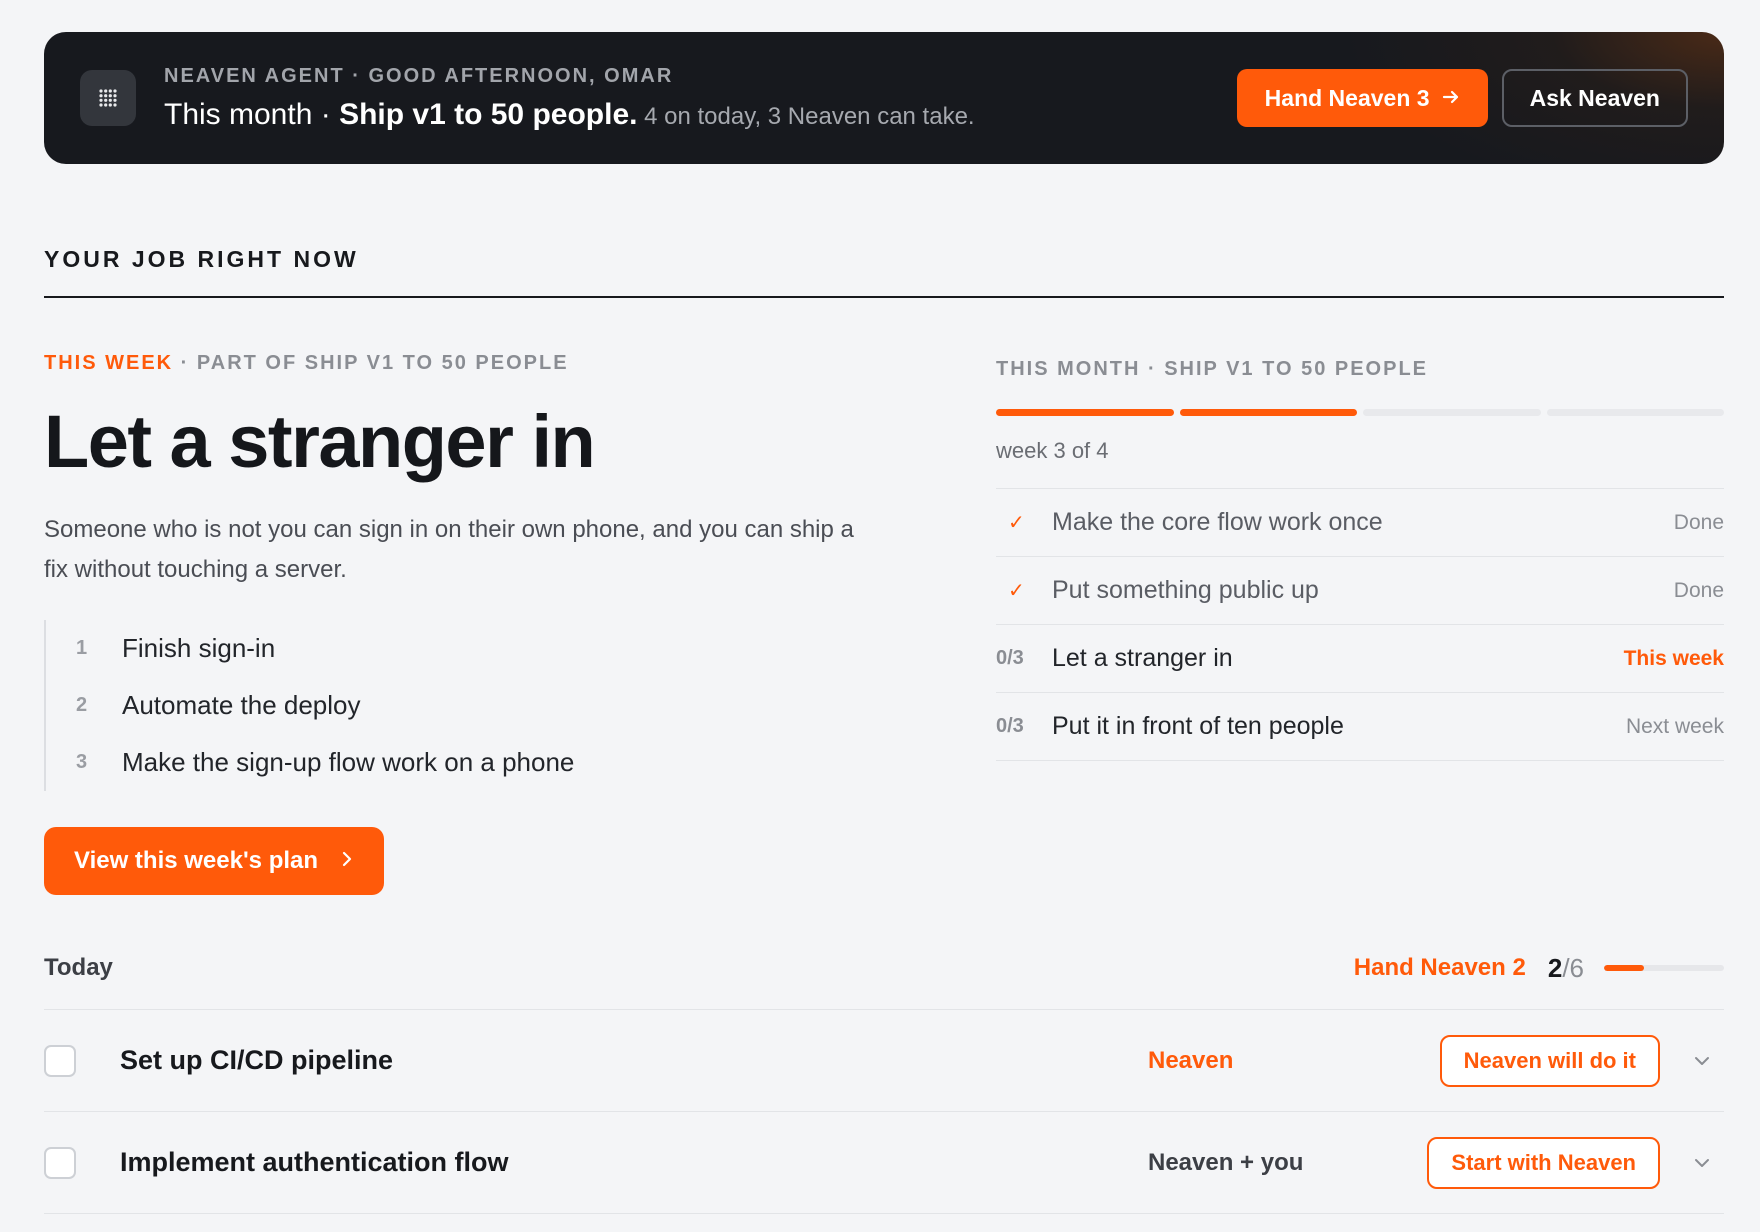  I want to click on step-item: 3 Make the sign-up flow work on a phone, so click(490, 762).